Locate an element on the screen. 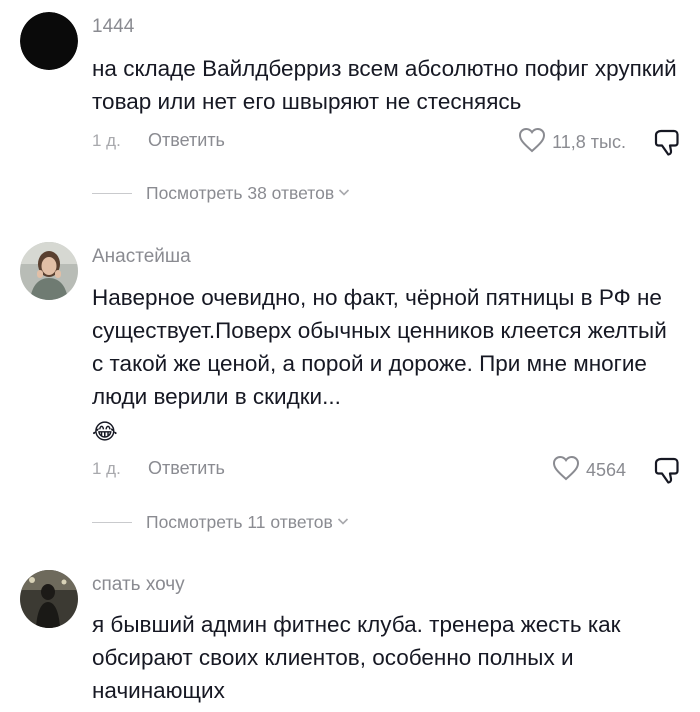 This screenshot has height=712, width=700. view-replies-button: Посмотреть 11 ответов is located at coordinates (220, 522).